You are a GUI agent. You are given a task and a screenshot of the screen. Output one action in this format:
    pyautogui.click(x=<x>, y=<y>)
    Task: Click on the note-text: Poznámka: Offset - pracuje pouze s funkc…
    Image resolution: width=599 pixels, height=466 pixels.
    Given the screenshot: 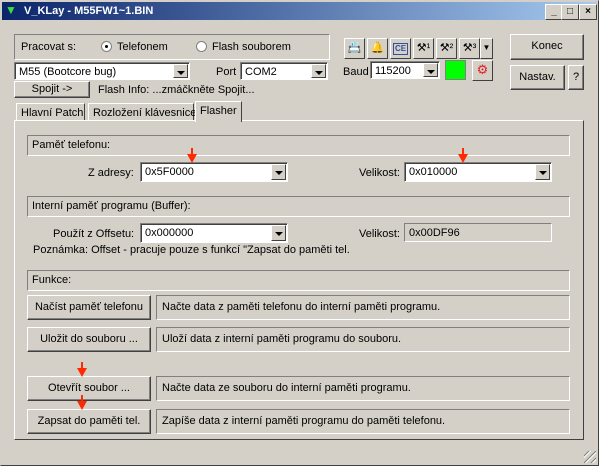 What is the action you would take?
    pyautogui.click(x=191, y=250)
    